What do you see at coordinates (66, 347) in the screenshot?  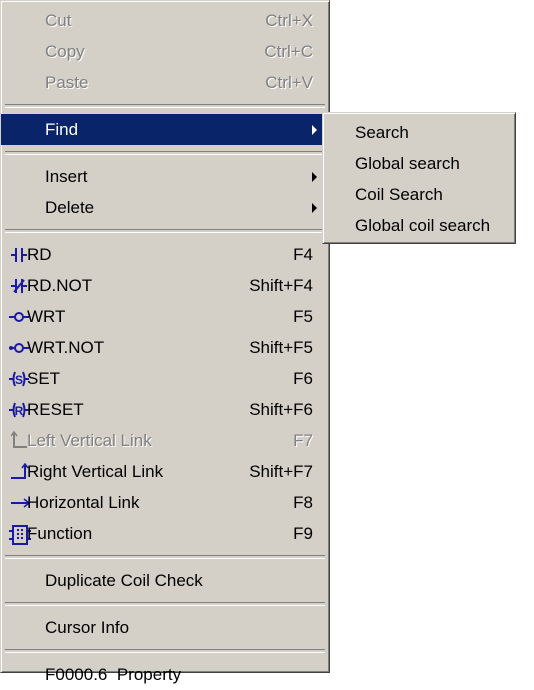 I see `menu-item-label: WRT.NOT` at bounding box center [66, 347].